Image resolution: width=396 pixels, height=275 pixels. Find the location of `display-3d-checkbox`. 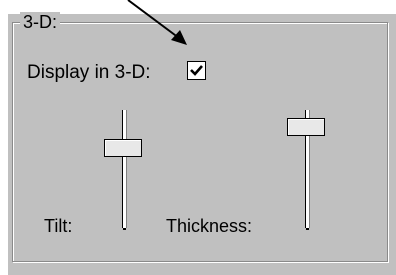

display-3d-checkbox is located at coordinates (196, 70).